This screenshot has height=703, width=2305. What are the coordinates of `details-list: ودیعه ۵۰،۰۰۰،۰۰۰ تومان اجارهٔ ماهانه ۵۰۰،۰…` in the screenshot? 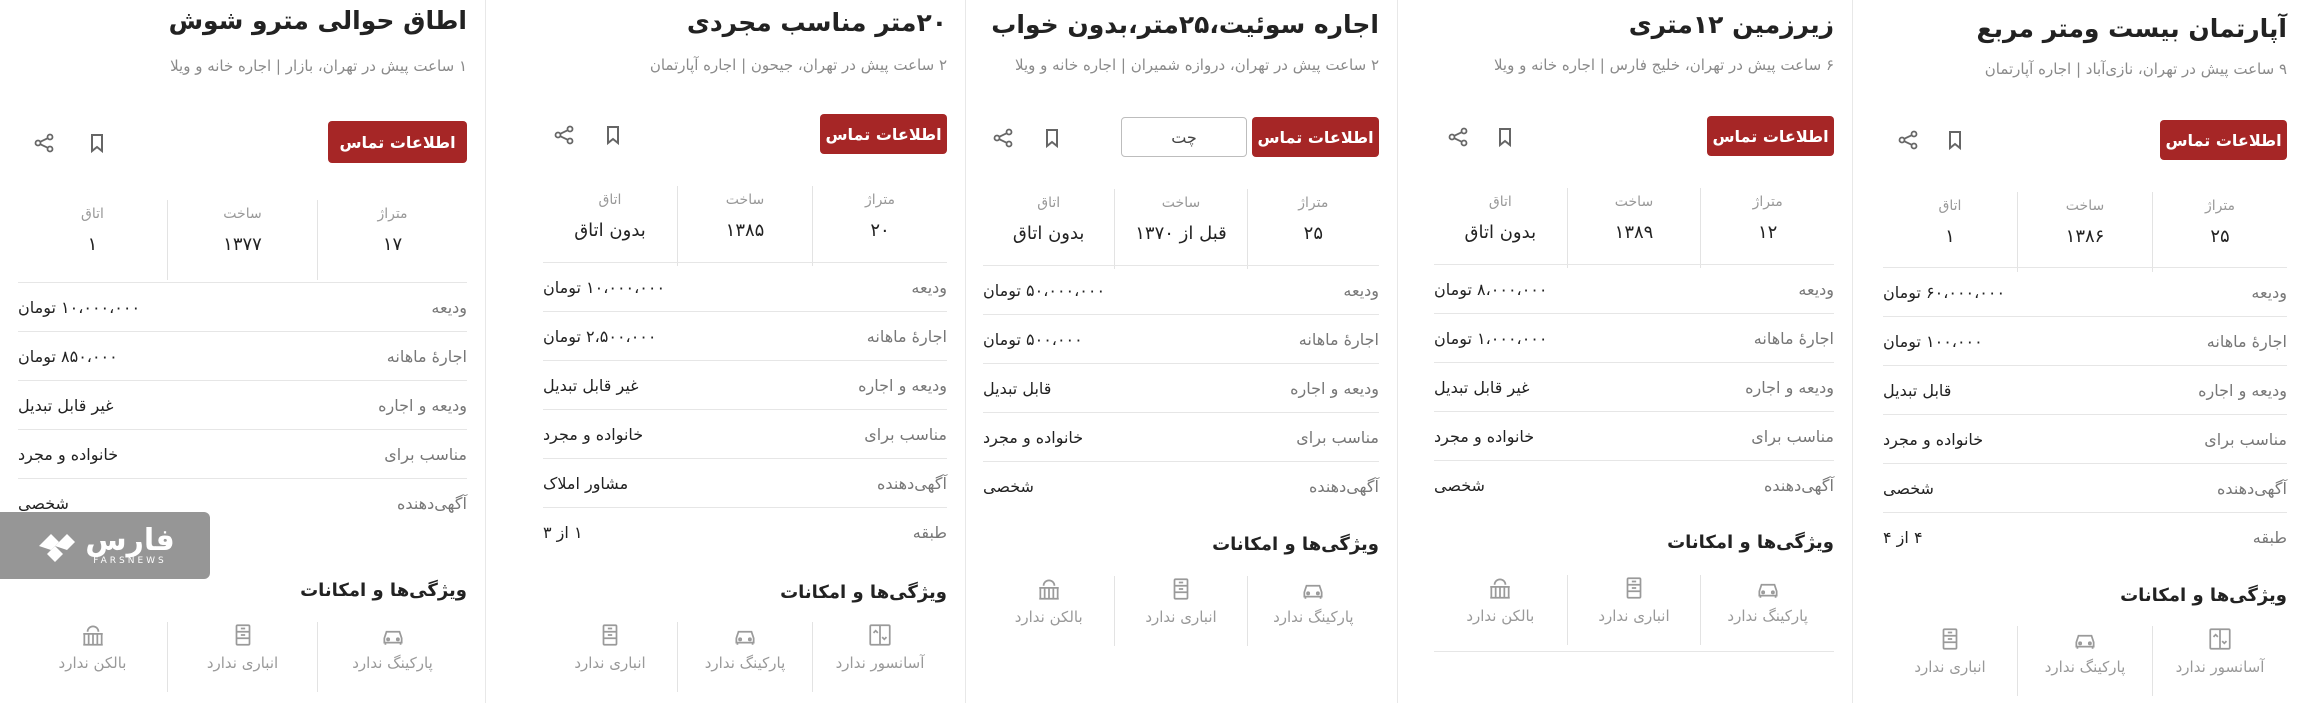 It's located at (1181, 387).